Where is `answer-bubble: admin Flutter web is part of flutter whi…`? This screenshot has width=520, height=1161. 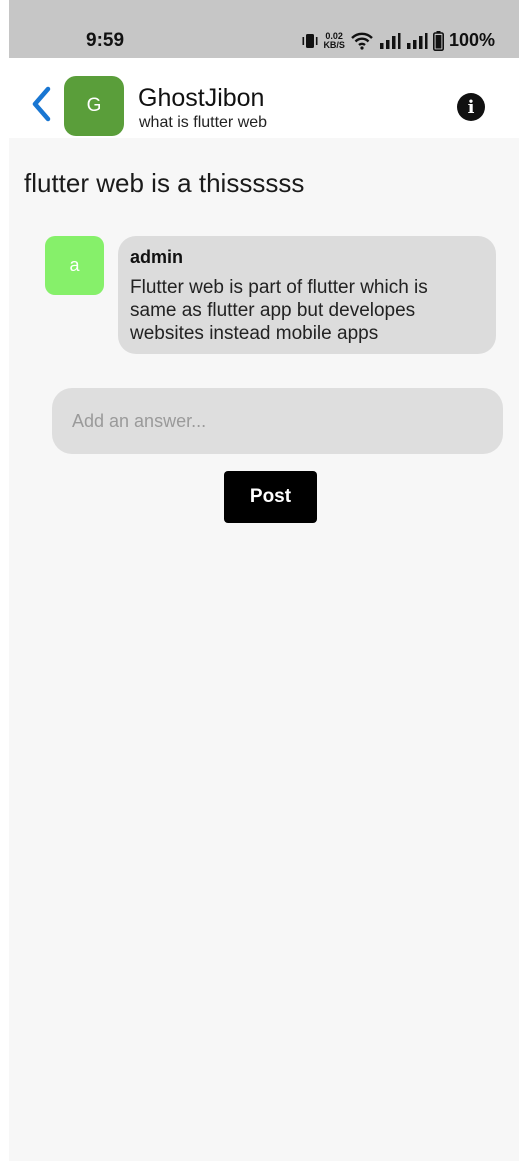
answer-bubble: admin Flutter web is part of flutter whi… is located at coordinates (307, 295).